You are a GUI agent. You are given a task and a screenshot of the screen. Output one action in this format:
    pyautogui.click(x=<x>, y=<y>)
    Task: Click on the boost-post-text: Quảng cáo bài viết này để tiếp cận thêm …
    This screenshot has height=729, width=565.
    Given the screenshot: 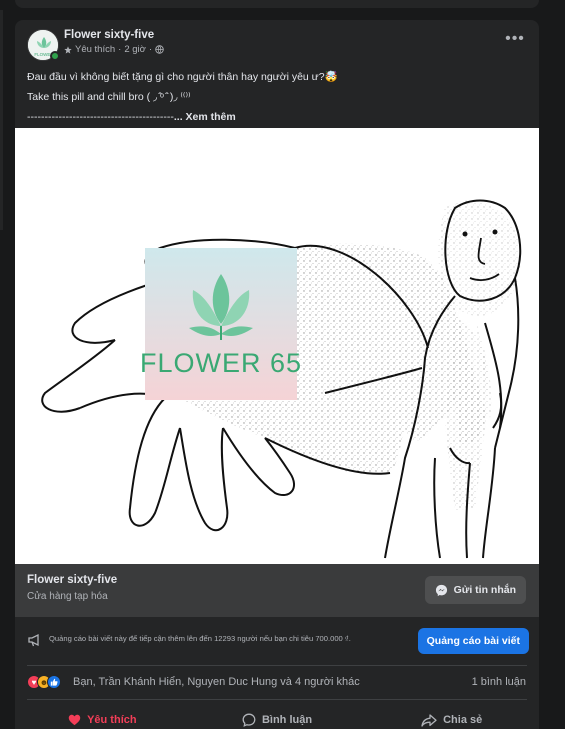 What is the action you would take?
    pyautogui.click(x=200, y=638)
    